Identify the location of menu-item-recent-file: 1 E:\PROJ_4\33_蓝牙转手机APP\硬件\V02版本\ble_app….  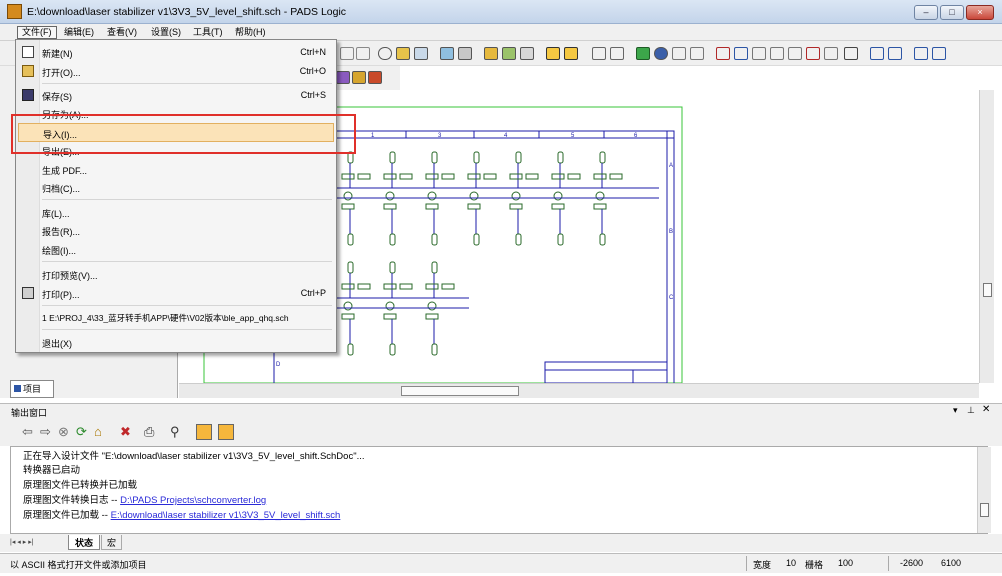
(176, 317).